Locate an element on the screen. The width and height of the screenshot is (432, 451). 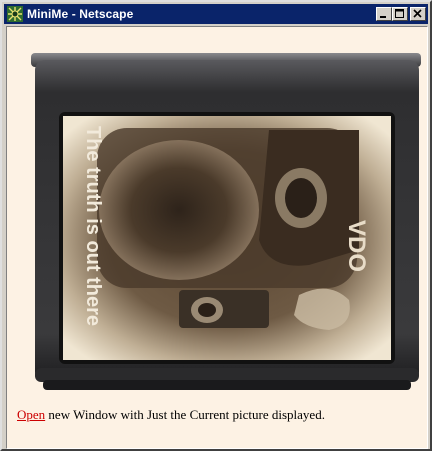
overlay-text: The truth is out there is located at coordinates (93, 226).